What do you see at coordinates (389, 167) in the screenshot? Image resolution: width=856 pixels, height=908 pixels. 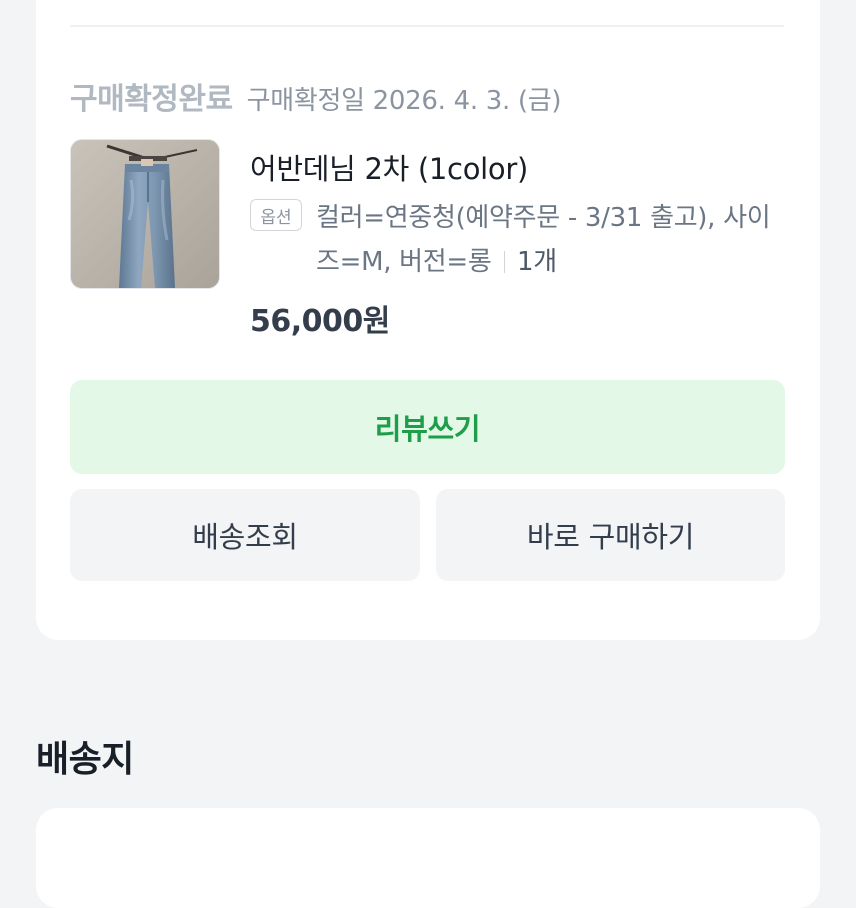 I see `product-name: 어반데님 2차 (1color)` at bounding box center [389, 167].